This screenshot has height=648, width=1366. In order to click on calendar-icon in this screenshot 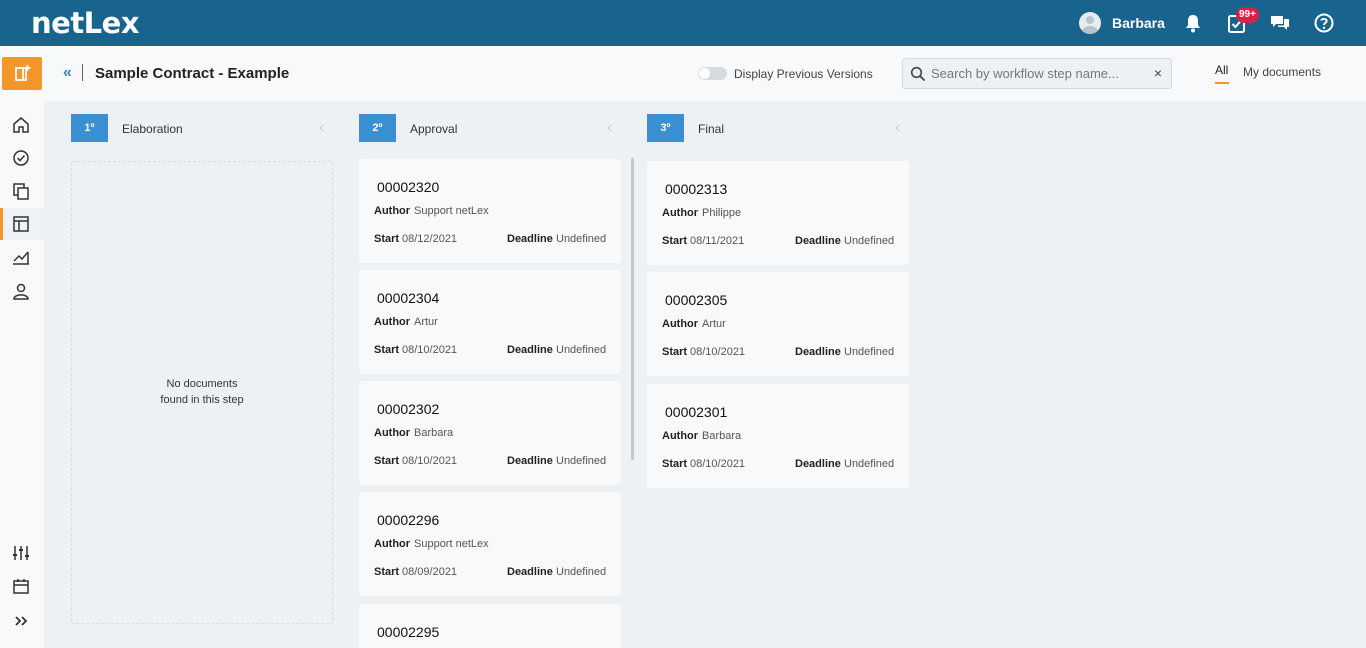, I will do `click(21, 586)`.